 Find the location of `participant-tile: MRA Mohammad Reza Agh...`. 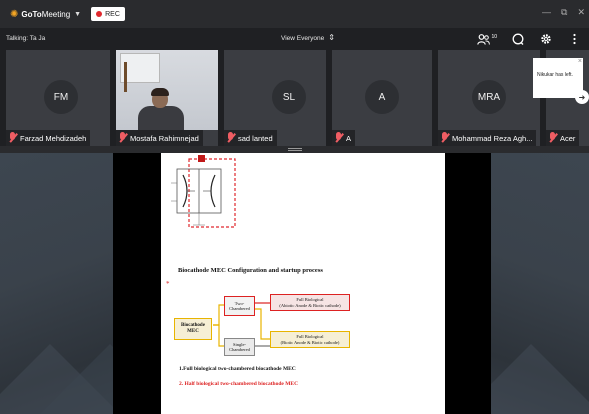

participant-tile: MRA Mohammad Reza Agh... is located at coordinates (489, 98).